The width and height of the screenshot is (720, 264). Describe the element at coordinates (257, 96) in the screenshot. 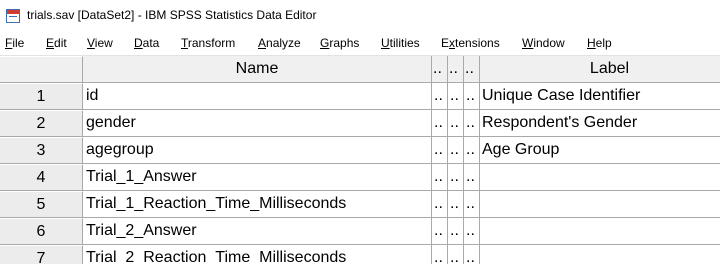

I see `variable-name-cell: id` at that location.